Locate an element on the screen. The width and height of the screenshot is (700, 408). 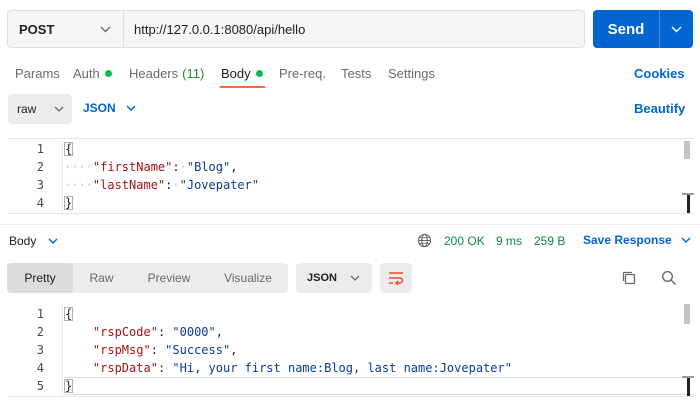
send-button-group: Send is located at coordinates (643, 29).